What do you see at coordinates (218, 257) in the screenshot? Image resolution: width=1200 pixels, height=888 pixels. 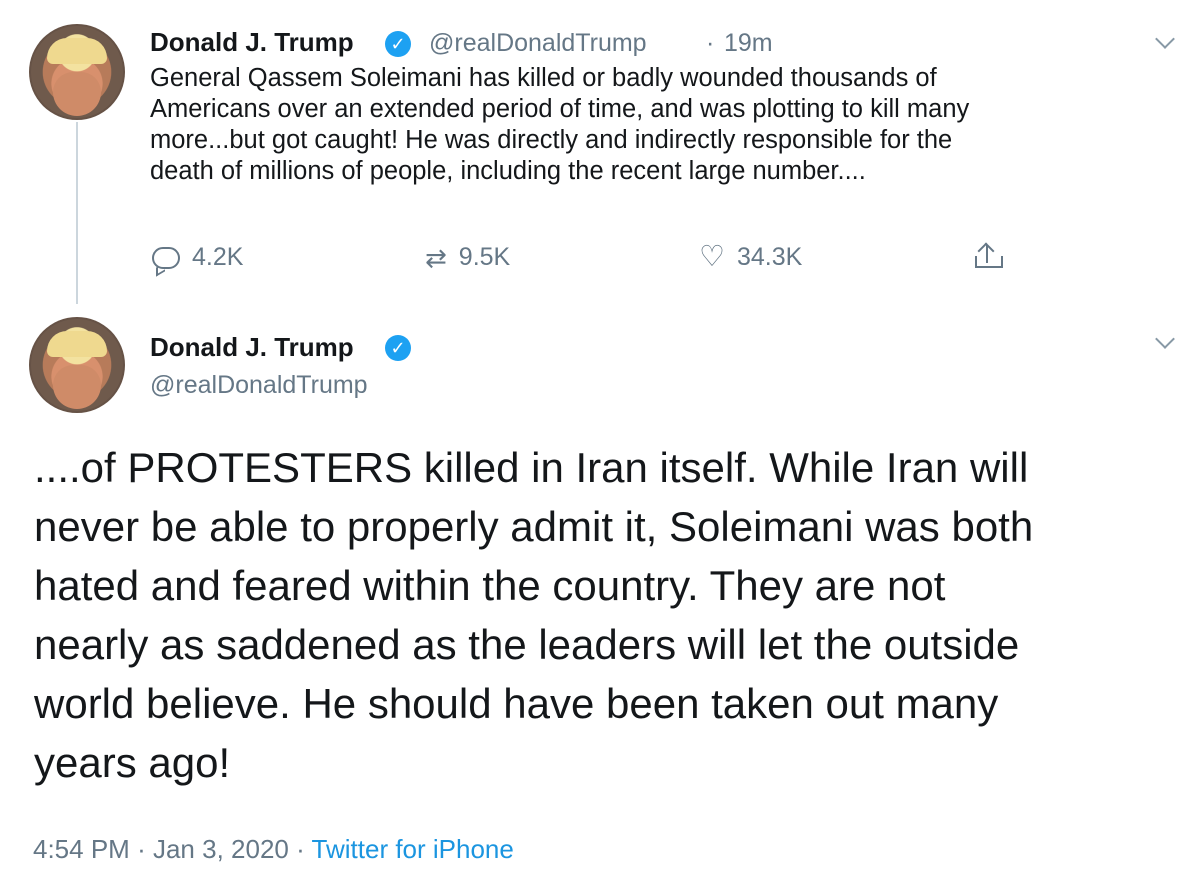 I see `reply-count: 4.2K` at bounding box center [218, 257].